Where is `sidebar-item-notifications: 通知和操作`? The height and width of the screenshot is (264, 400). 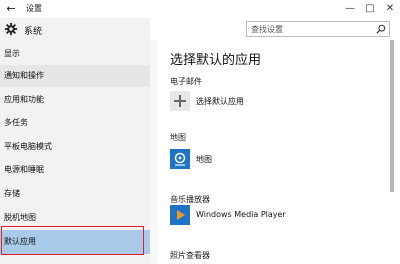 sidebar-item-notifications: 通知和操作 is located at coordinates (75, 76).